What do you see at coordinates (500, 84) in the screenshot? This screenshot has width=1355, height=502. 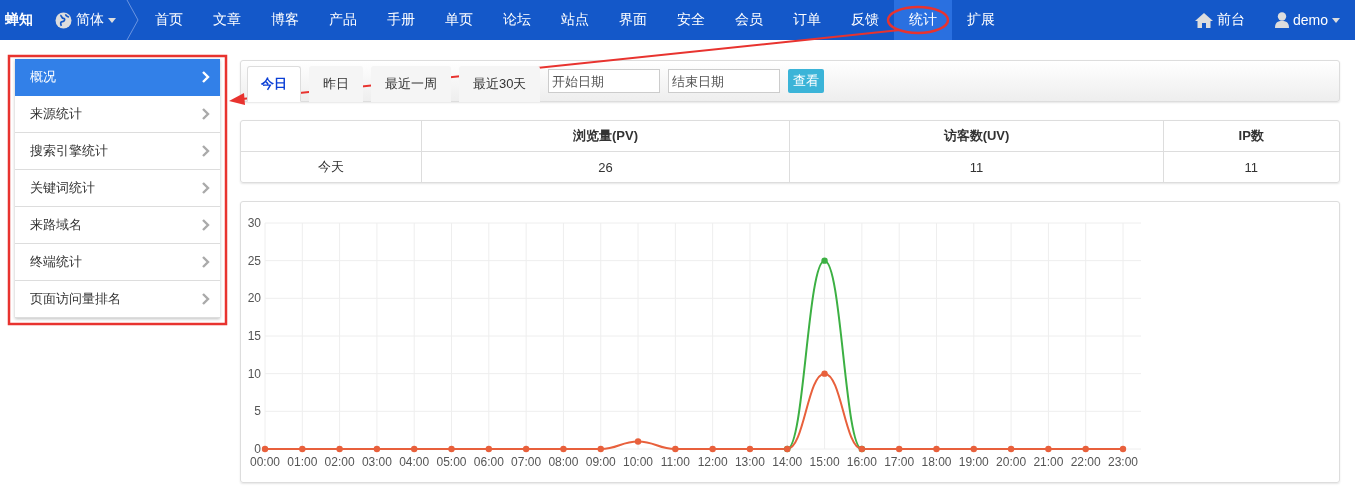 I see `date-tab: 最近30天` at bounding box center [500, 84].